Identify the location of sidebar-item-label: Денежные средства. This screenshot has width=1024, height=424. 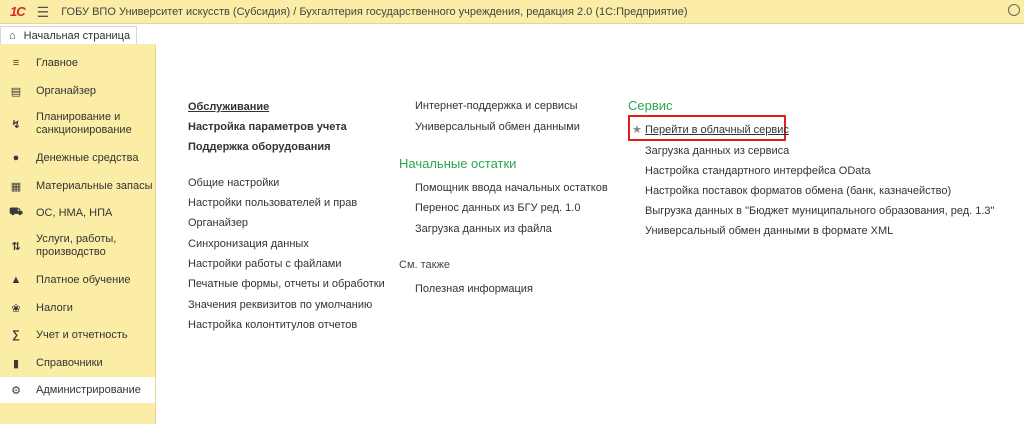
(87, 157).